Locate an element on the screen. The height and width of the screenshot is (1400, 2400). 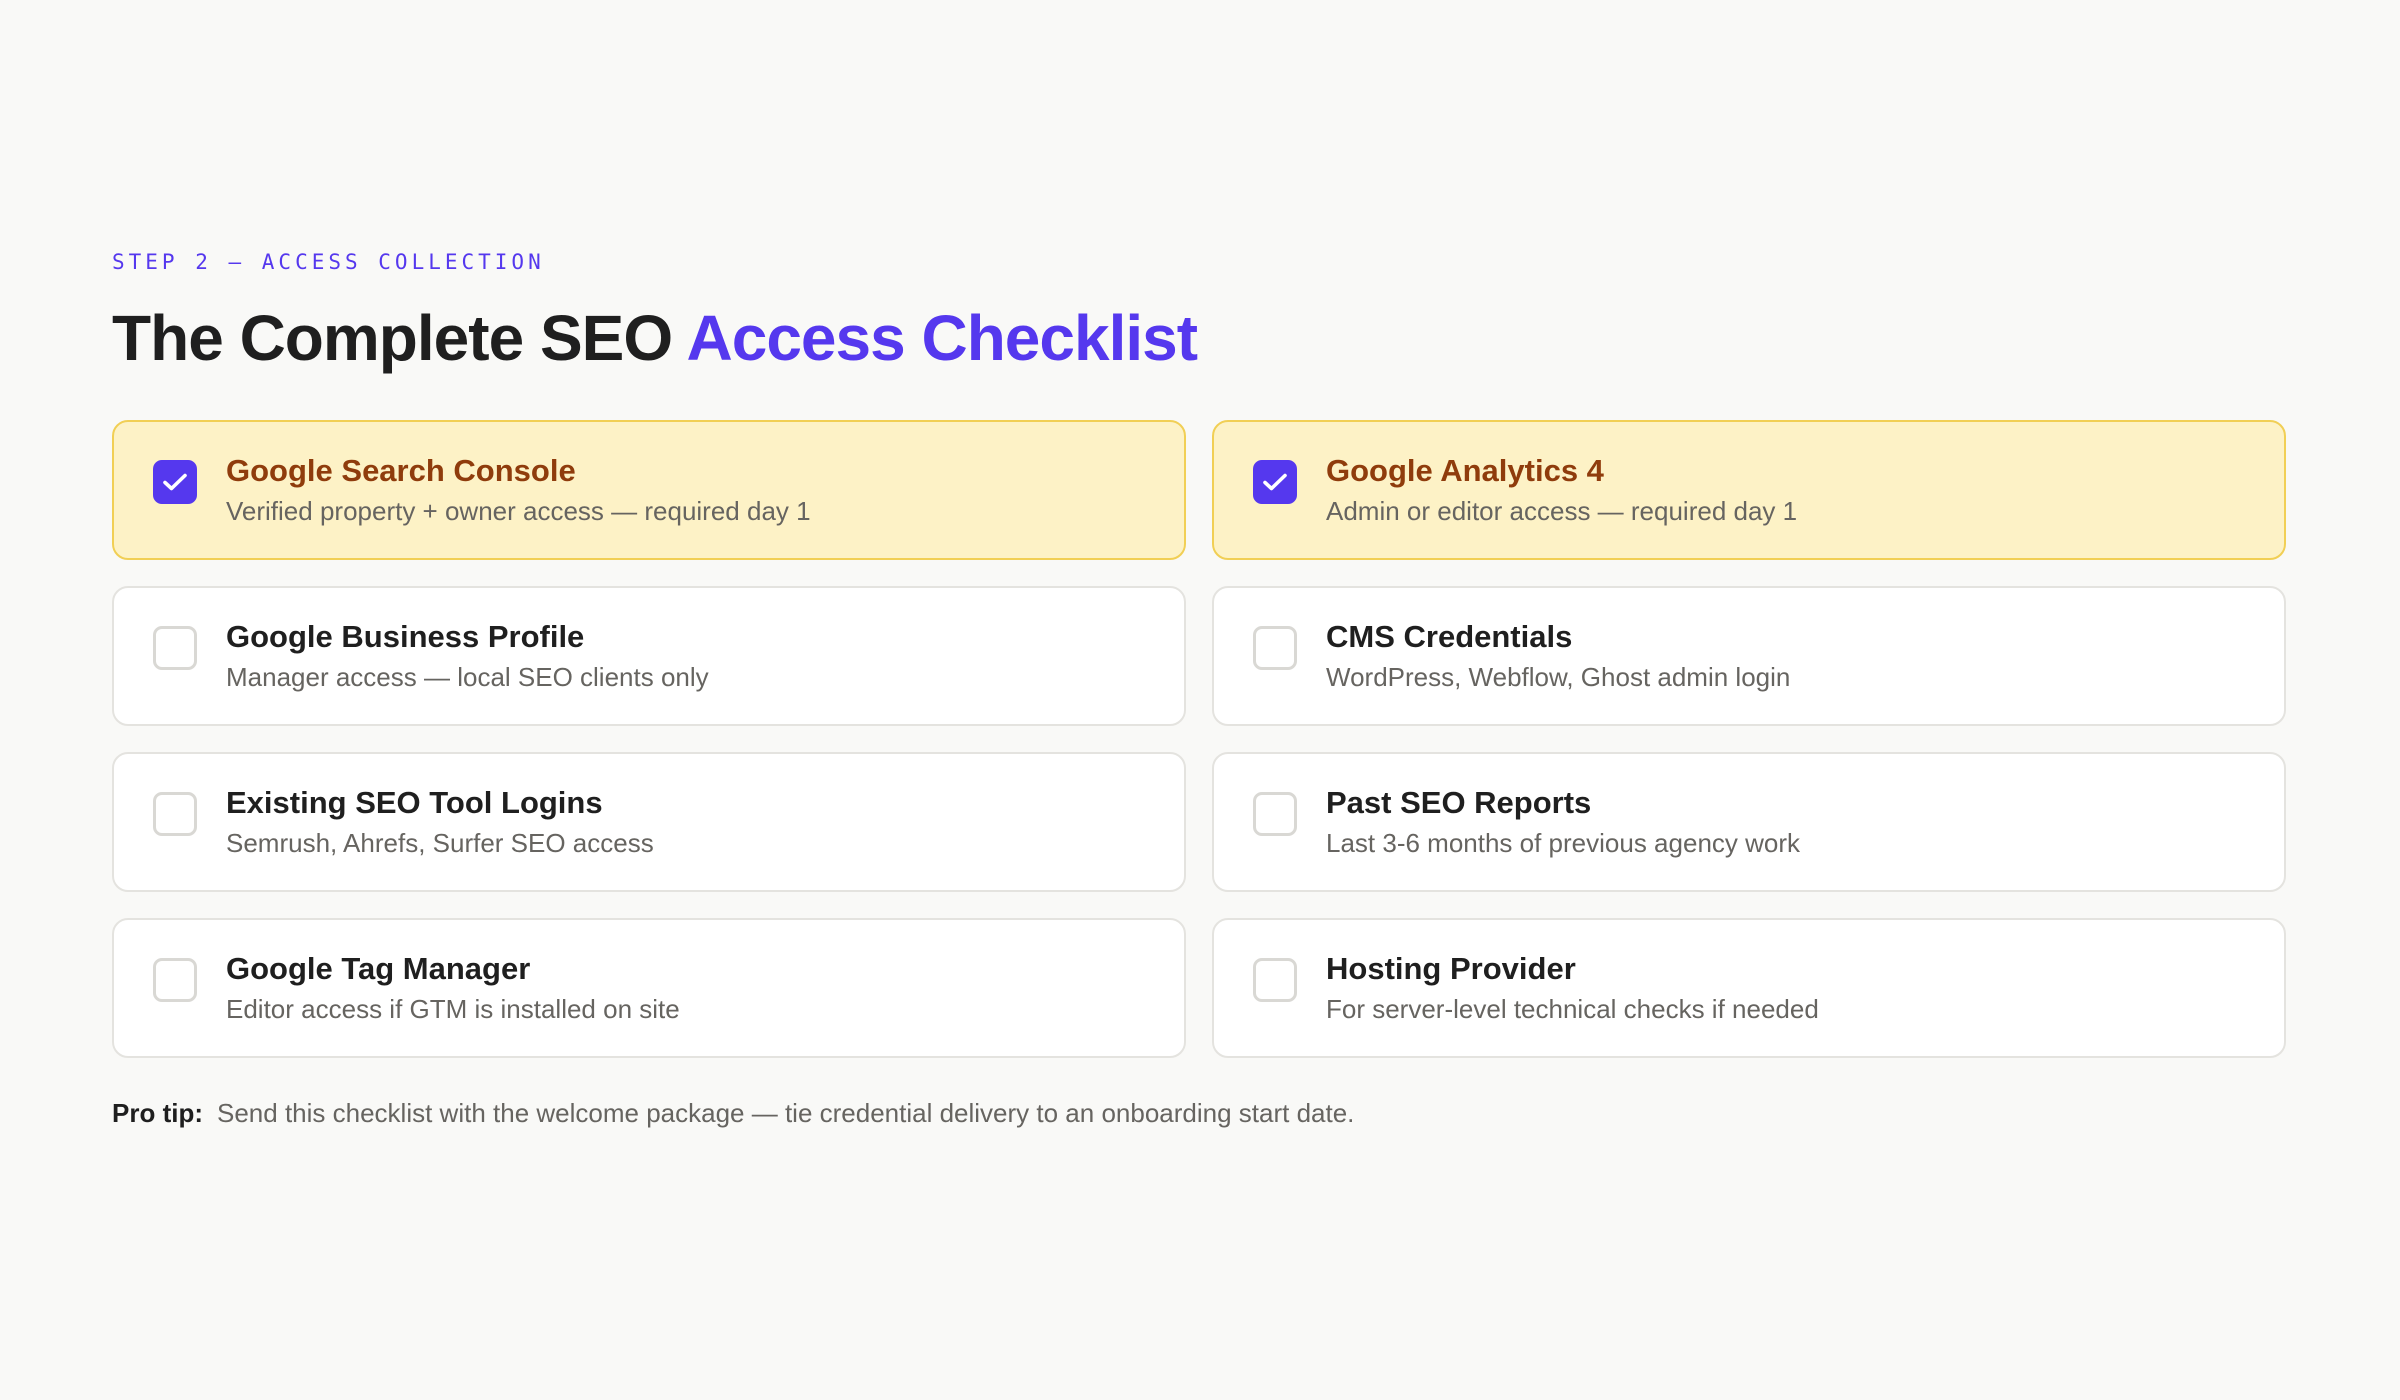
item-title: Hosting Provider is located at coordinates (1451, 968).